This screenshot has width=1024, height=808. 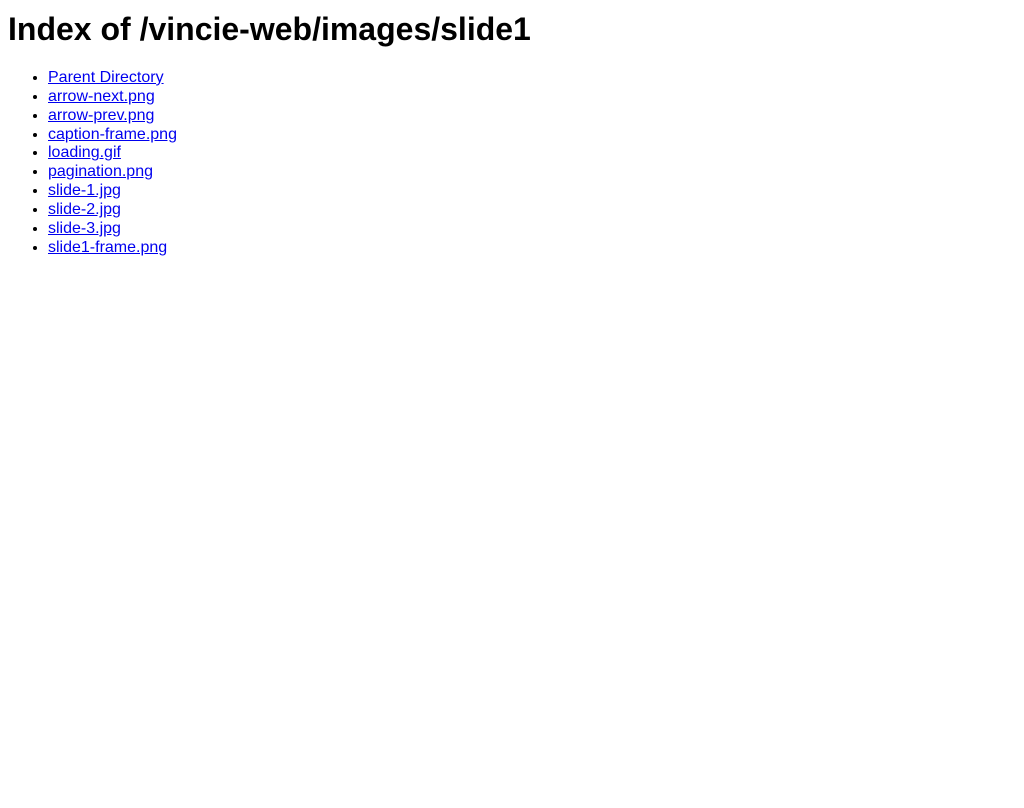 I want to click on list-item: arrow-next.png, so click(x=532, y=97).